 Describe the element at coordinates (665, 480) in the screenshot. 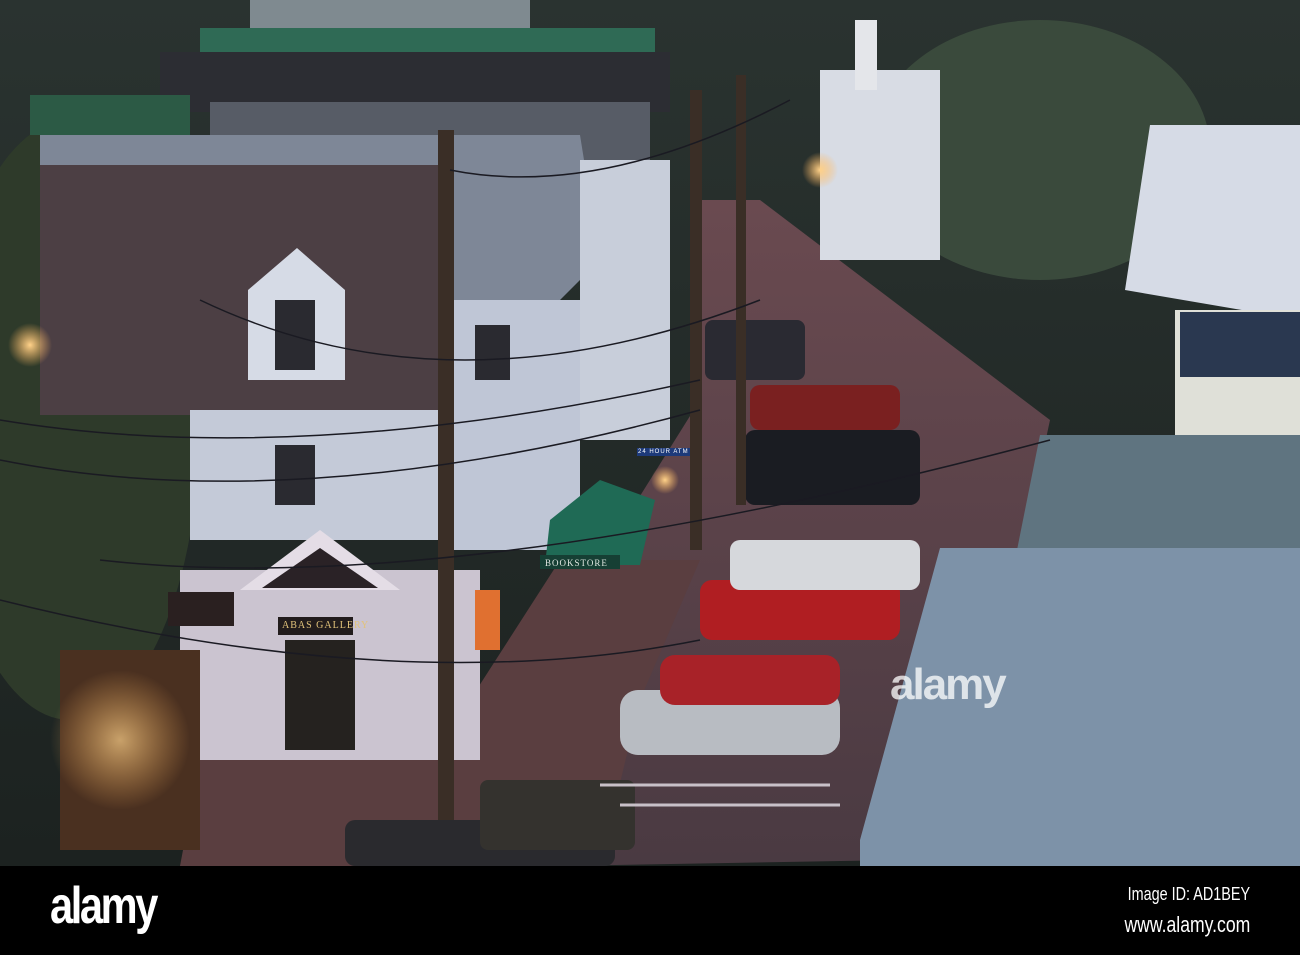

I see `lamp-post-light` at that location.